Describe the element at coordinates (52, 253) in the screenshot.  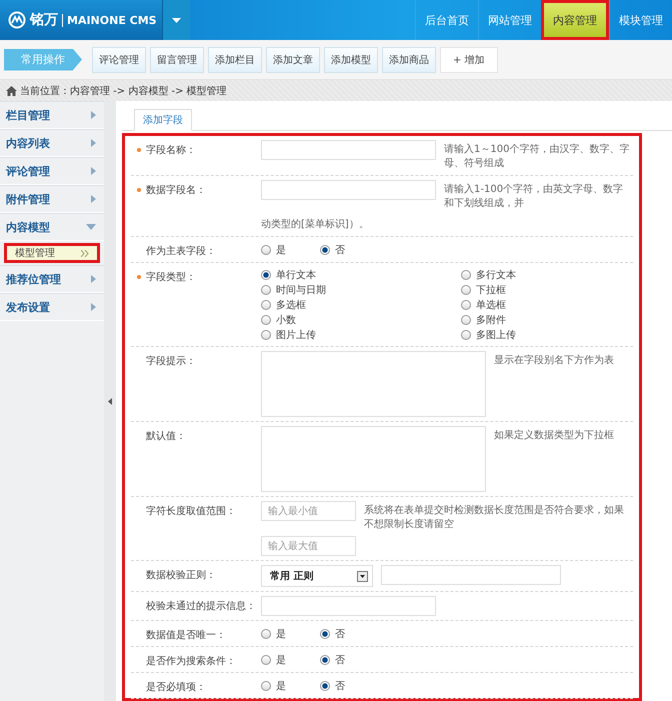
I see `sidebar-subitem: 模型管理` at that location.